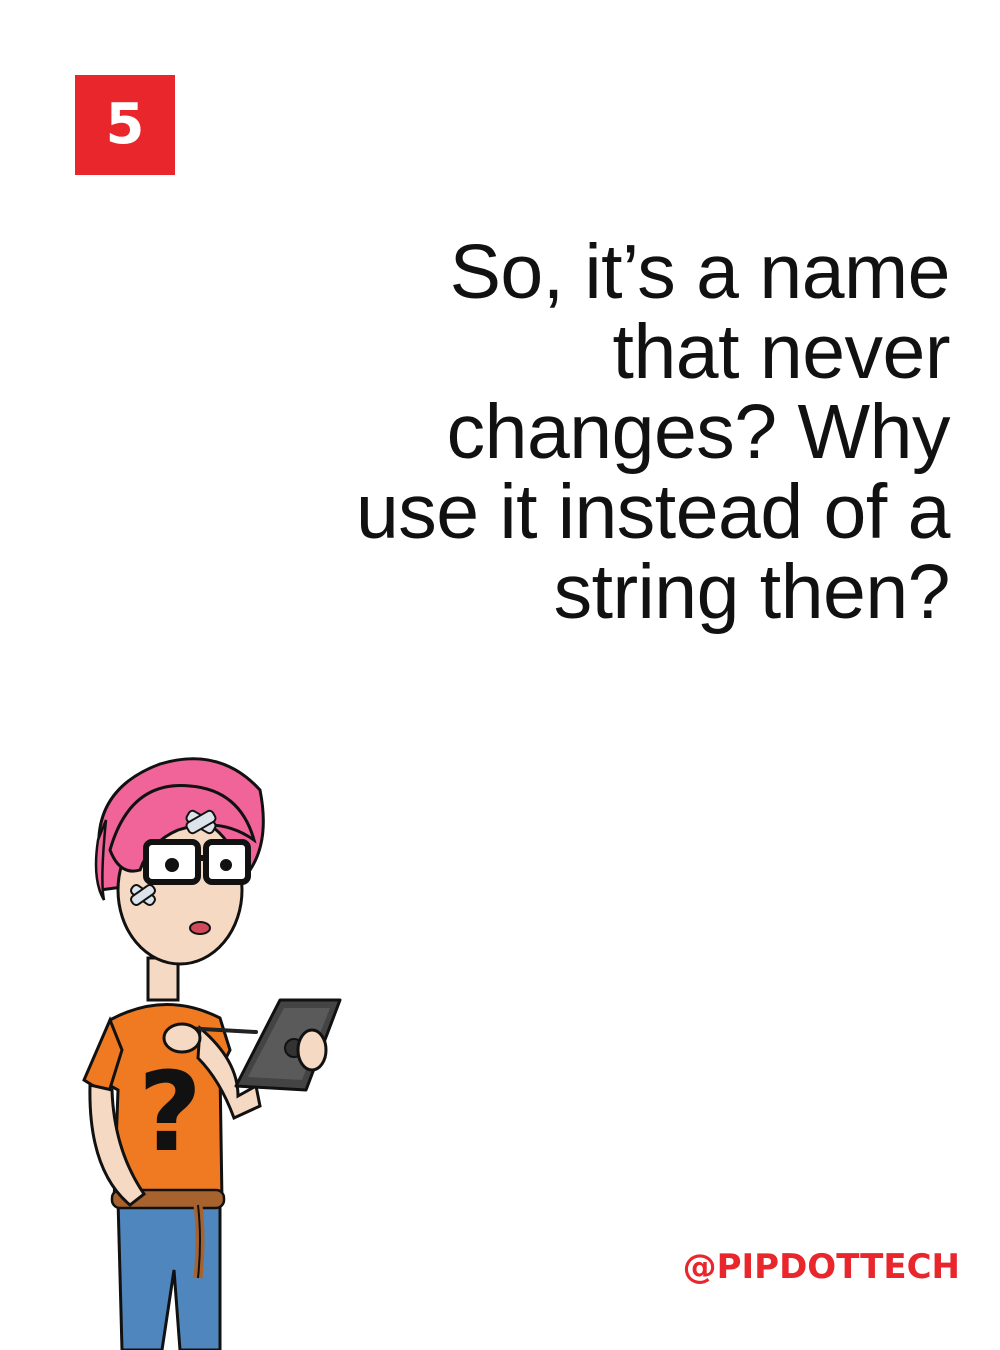 The height and width of the screenshot is (1350, 1000). I want to click on slide-number-badge: 5, so click(125, 125).